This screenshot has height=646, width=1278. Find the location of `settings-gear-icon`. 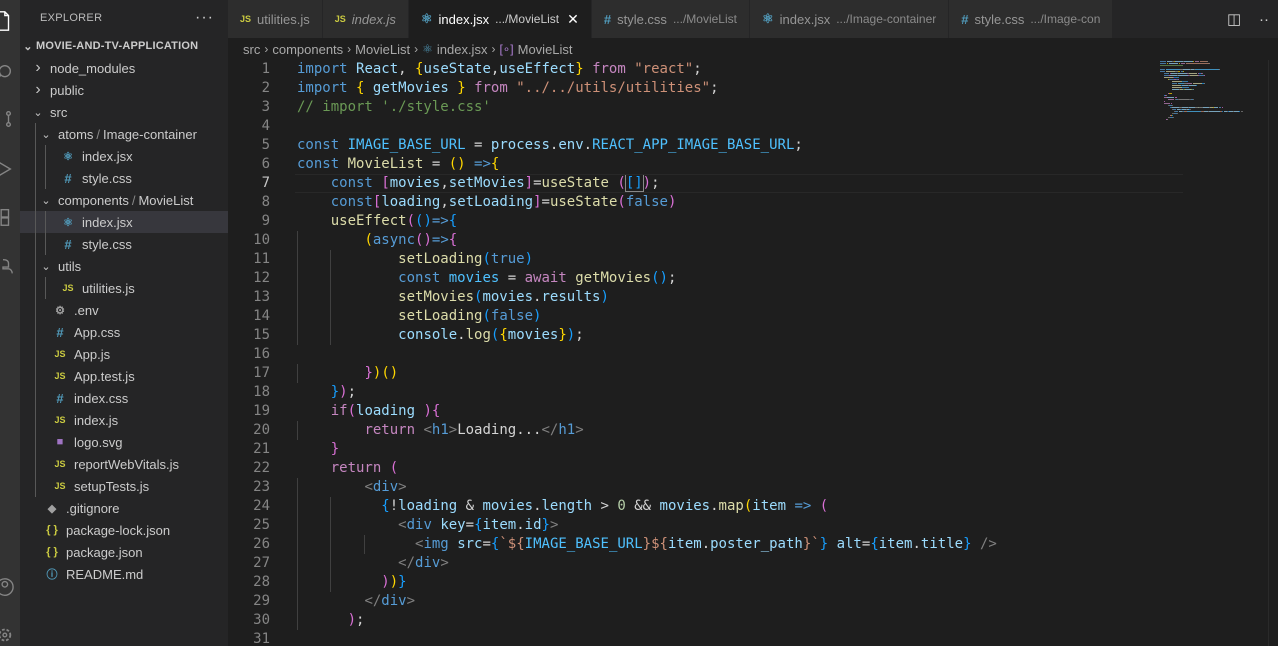

settings-gear-icon is located at coordinates (8, 635).